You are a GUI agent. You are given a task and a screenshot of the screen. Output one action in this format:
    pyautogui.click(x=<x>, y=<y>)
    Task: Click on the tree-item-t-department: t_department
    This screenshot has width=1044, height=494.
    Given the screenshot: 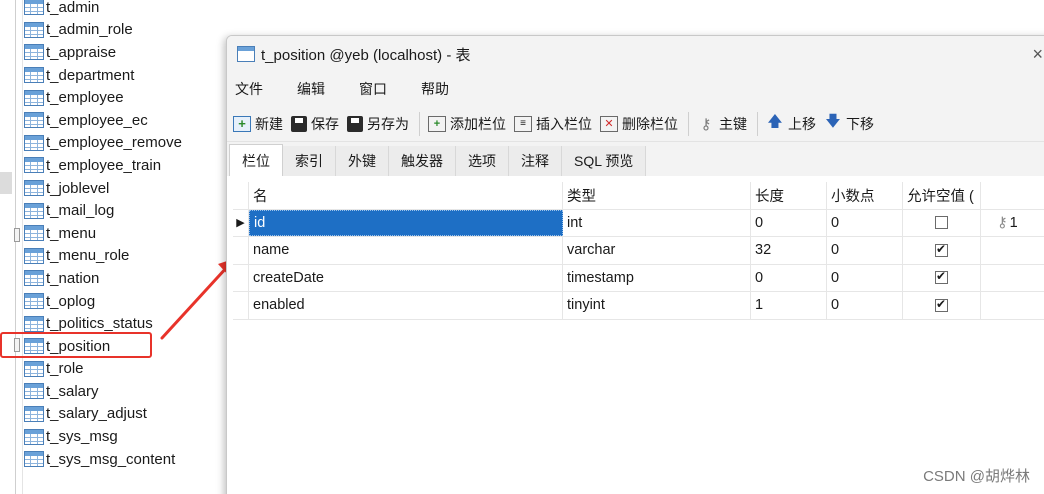 What is the action you would take?
    pyautogui.click(x=103, y=75)
    